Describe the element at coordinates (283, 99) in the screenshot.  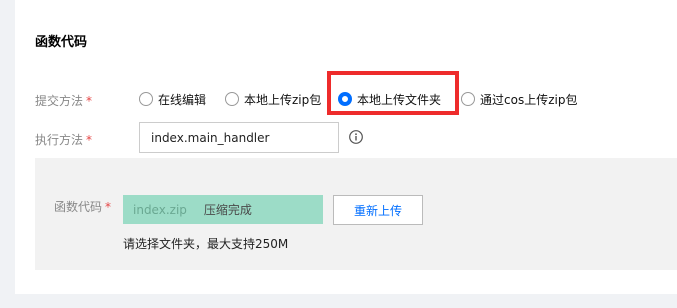
I see `radio-label: 本地上传zip包` at that location.